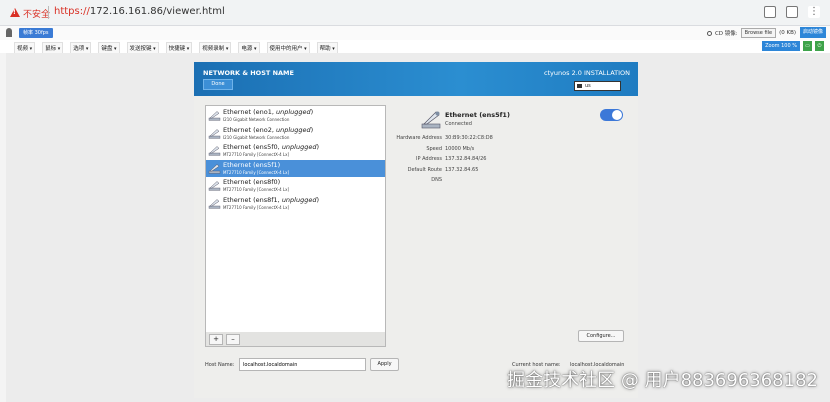  I want to click on framerate-badge: 帧率 30fps, so click(36, 33).